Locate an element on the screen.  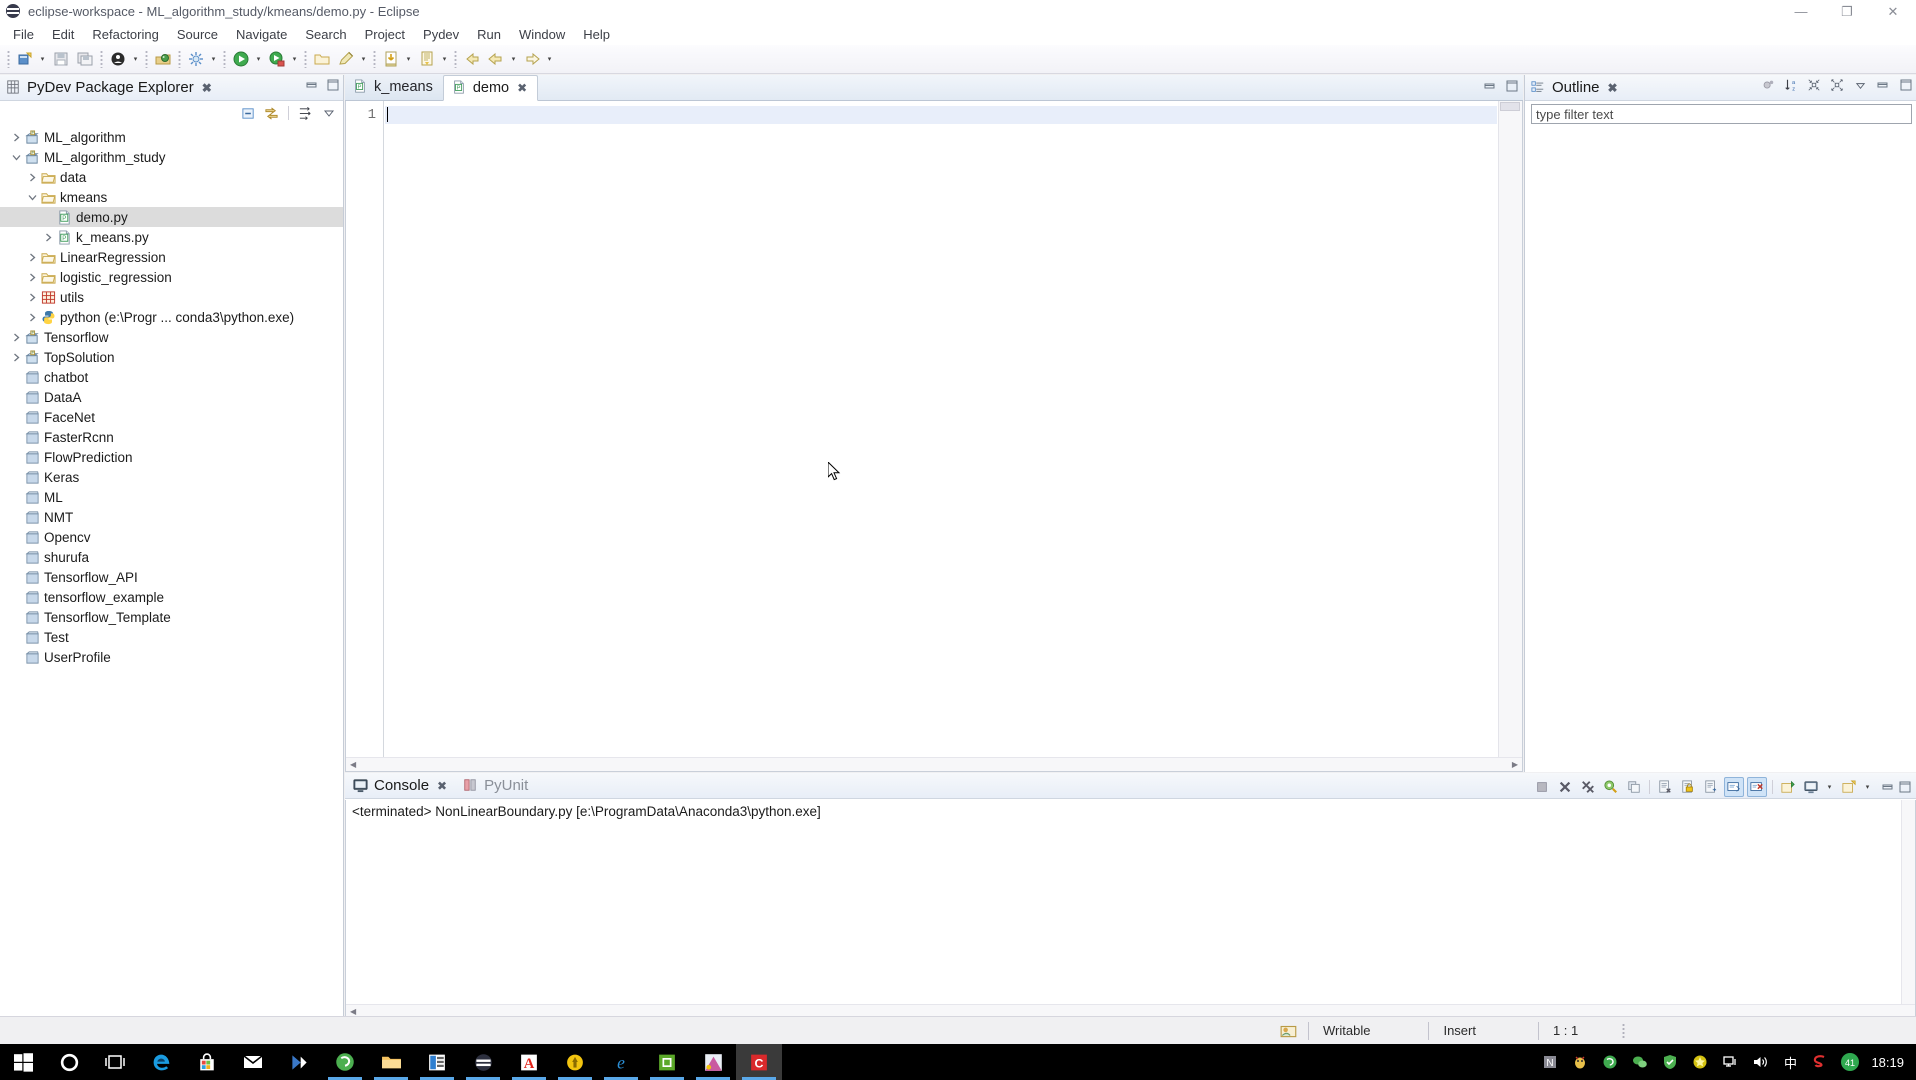
tree-item-test: Test is located at coordinates (171, 637).